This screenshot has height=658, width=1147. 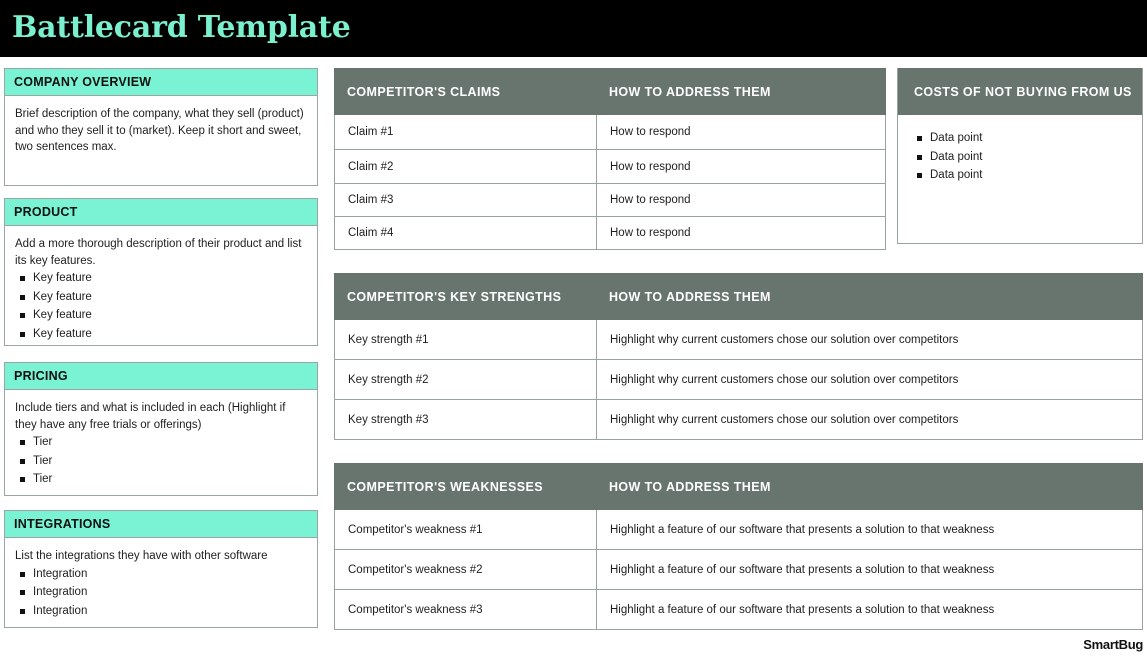 I want to click on cell-claim: Claim #1, so click(x=371, y=132).